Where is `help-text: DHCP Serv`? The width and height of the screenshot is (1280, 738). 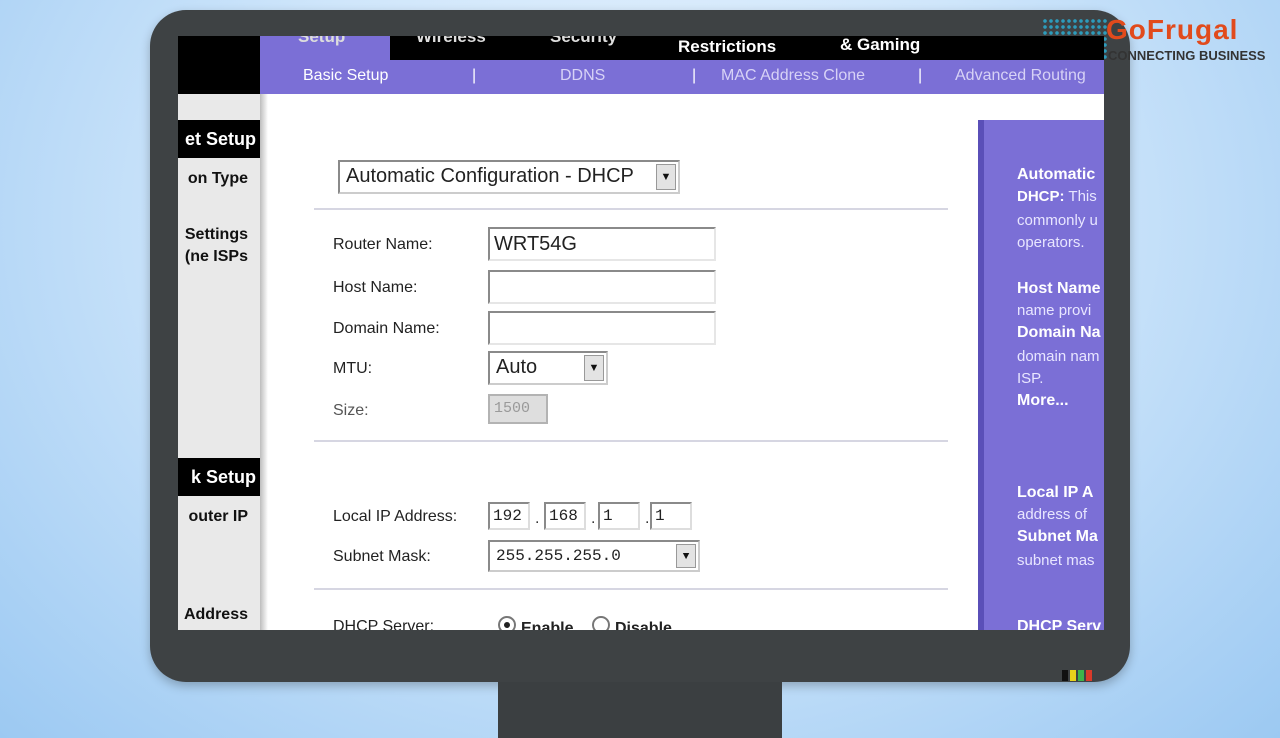 help-text: DHCP Serv is located at coordinates (1059, 624).